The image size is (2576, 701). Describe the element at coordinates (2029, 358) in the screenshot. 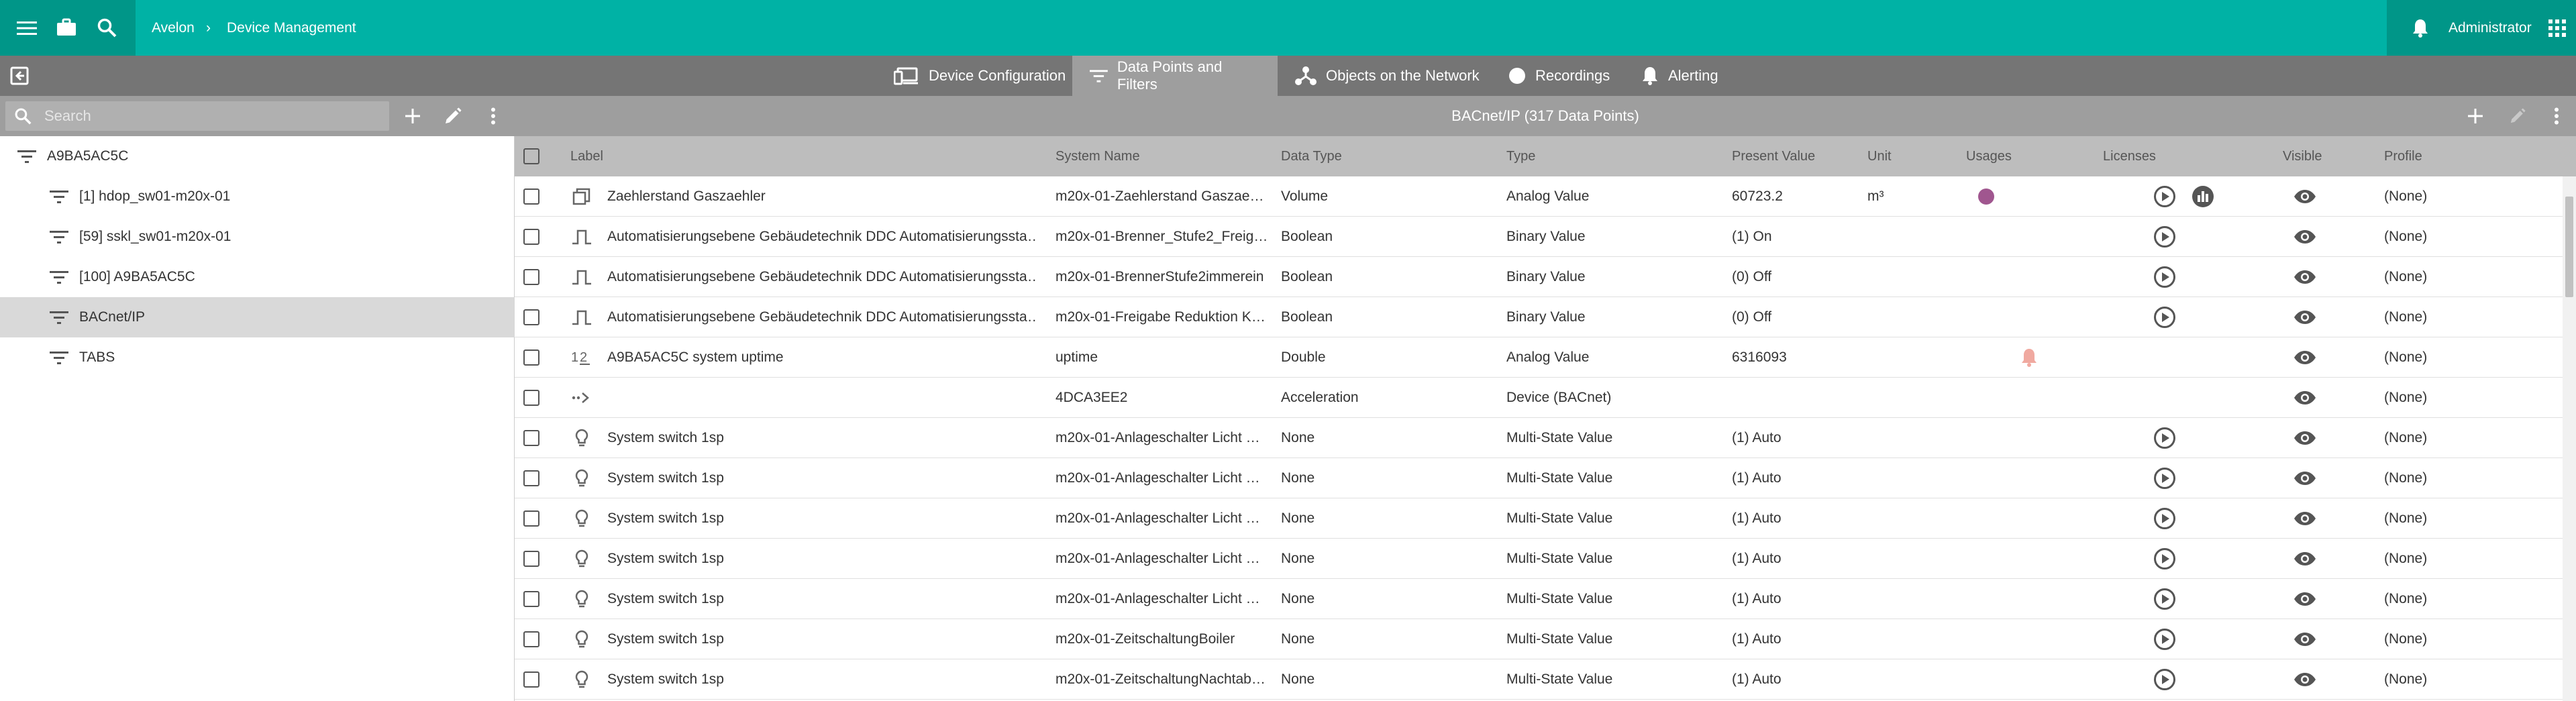

I see `alarm-bell-icon` at that location.